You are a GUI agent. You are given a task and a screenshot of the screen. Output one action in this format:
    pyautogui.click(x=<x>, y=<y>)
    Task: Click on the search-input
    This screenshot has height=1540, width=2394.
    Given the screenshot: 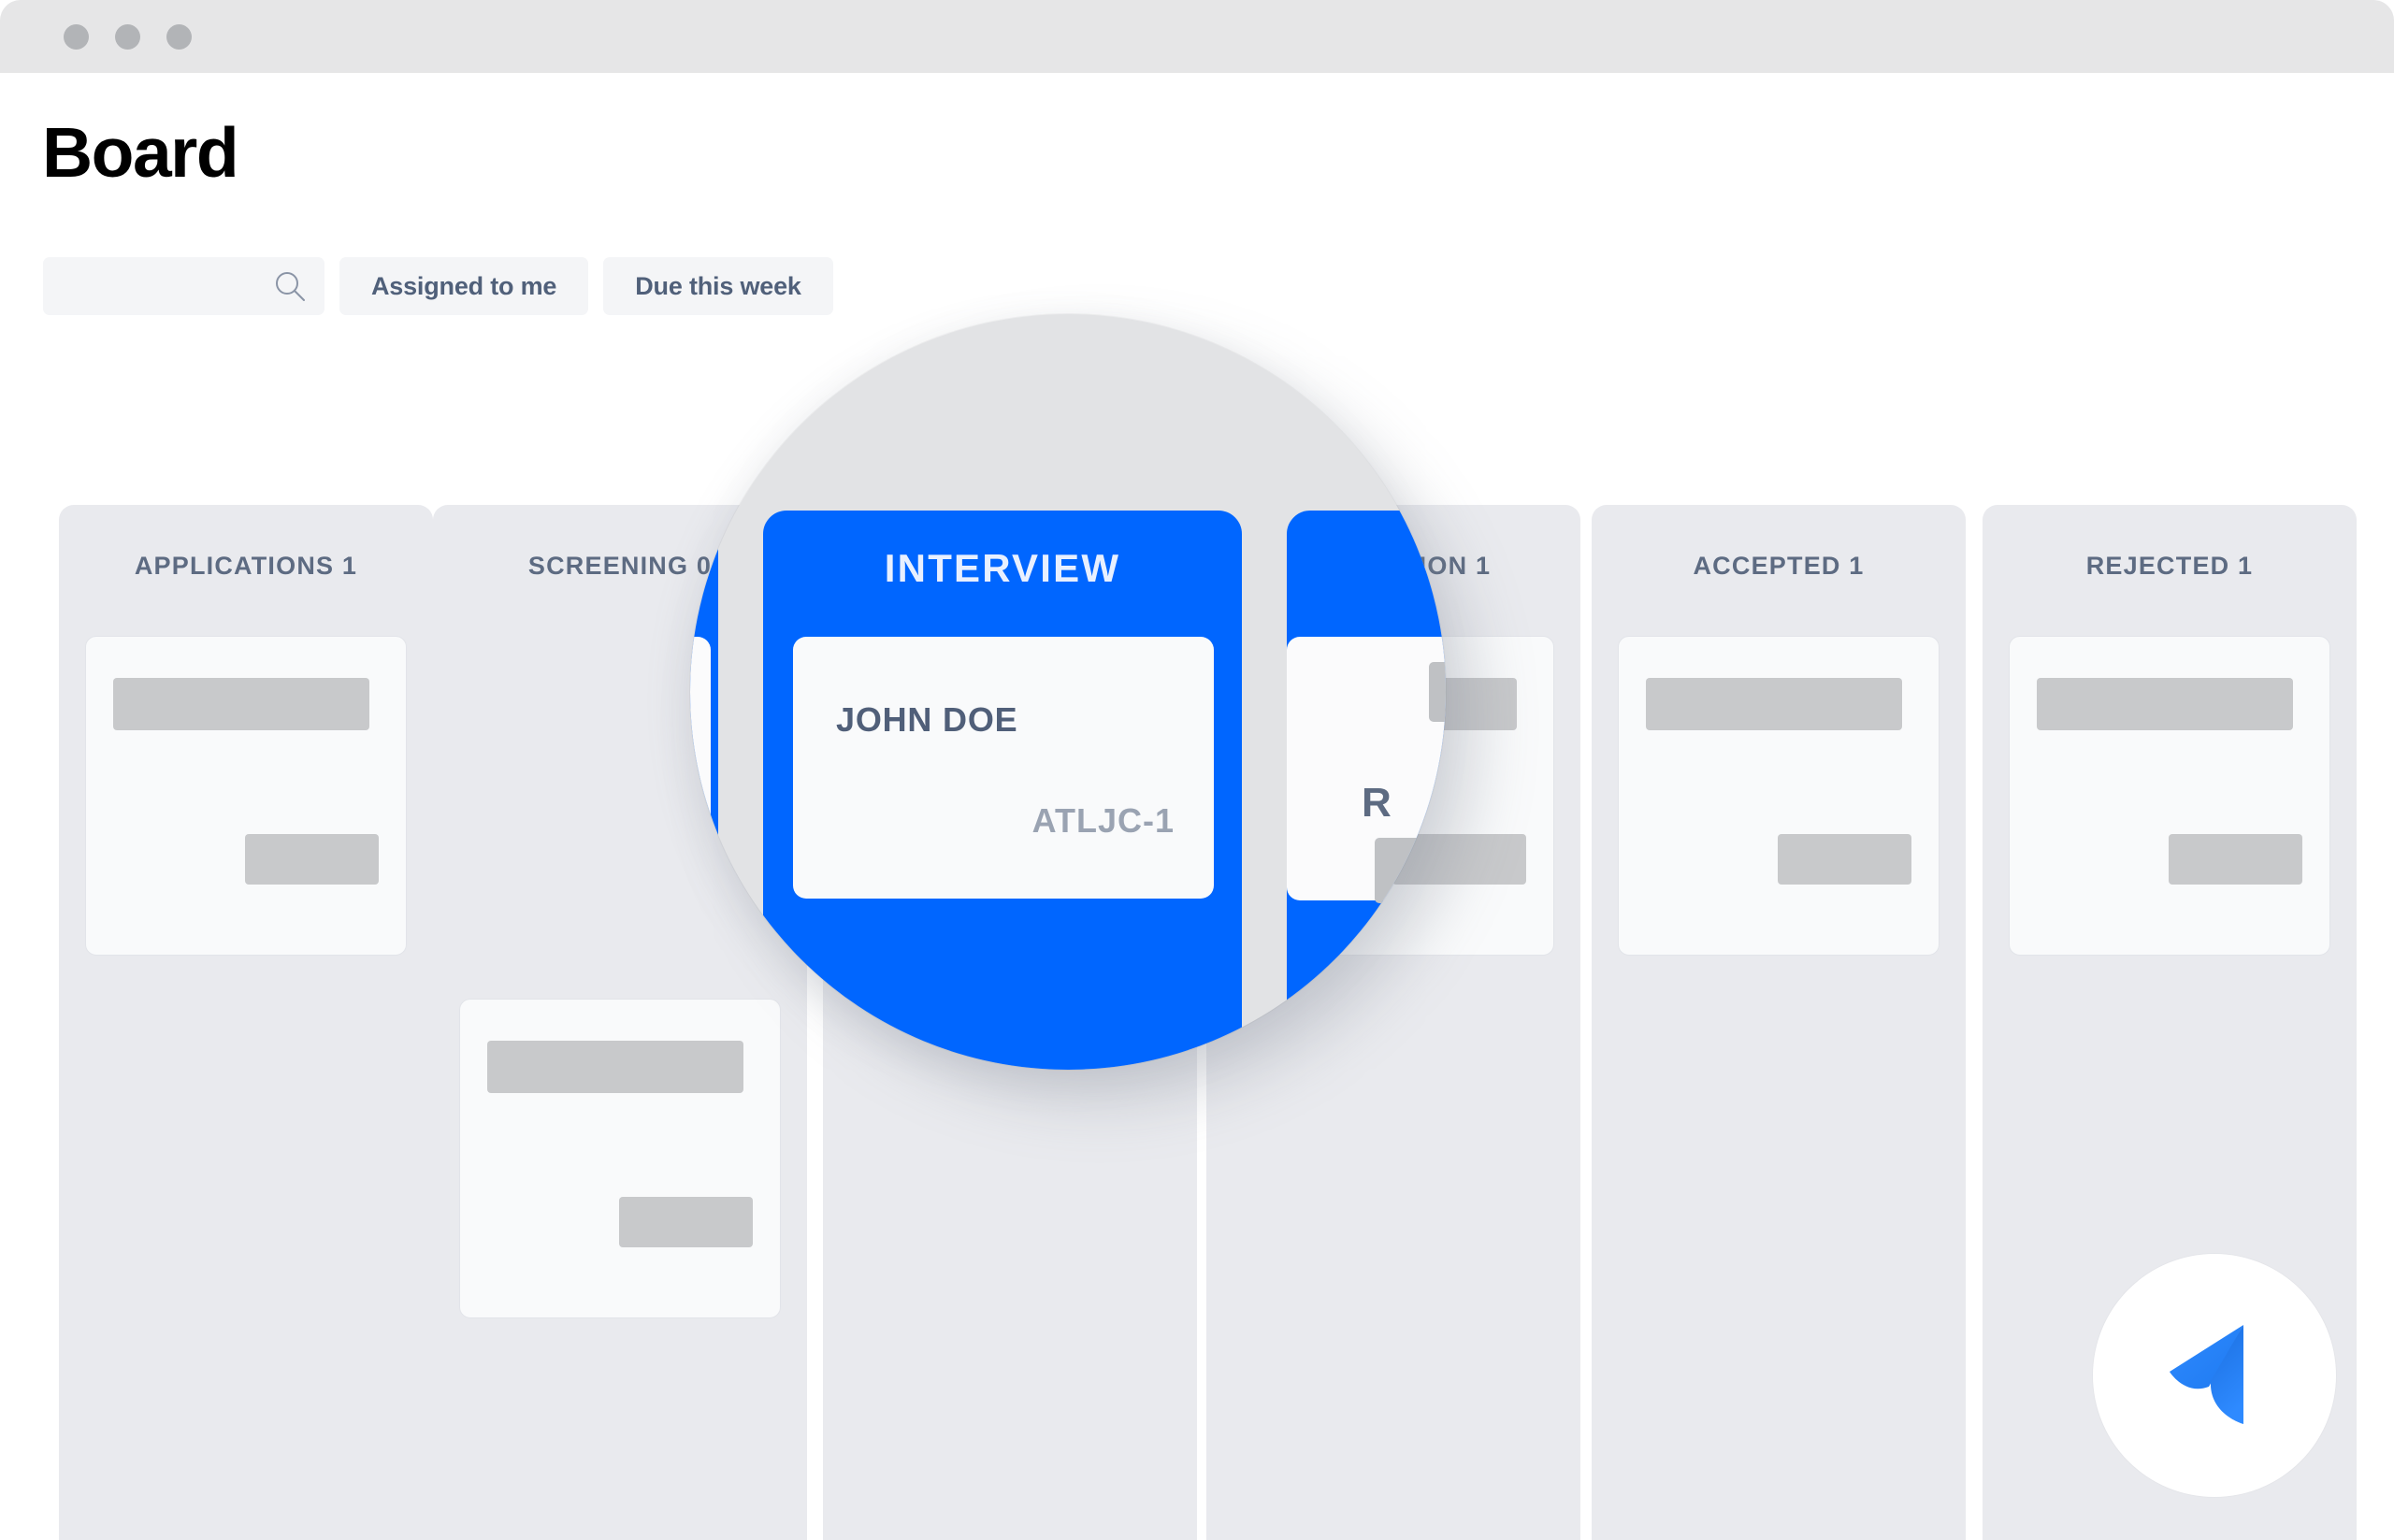 What is the action you would take?
    pyautogui.click(x=183, y=286)
    